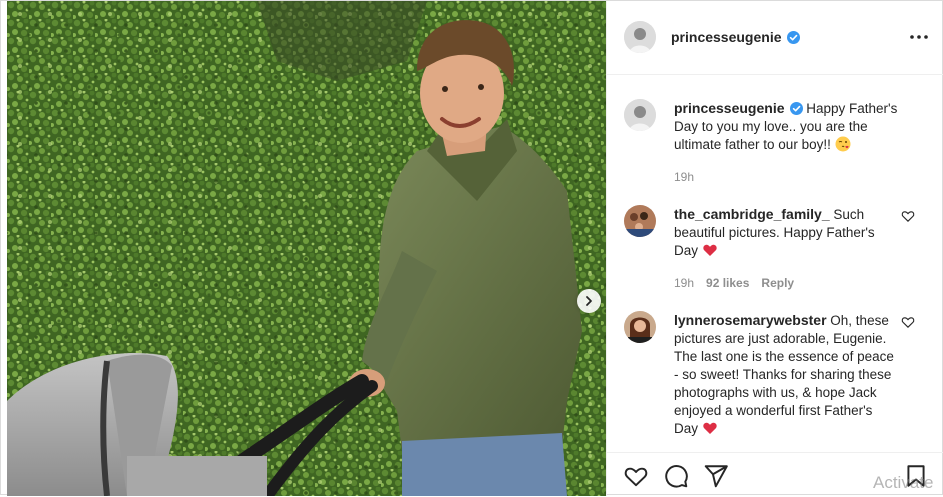  What do you see at coordinates (786, 177) in the screenshot?
I see `caption-meta: 19h` at bounding box center [786, 177].